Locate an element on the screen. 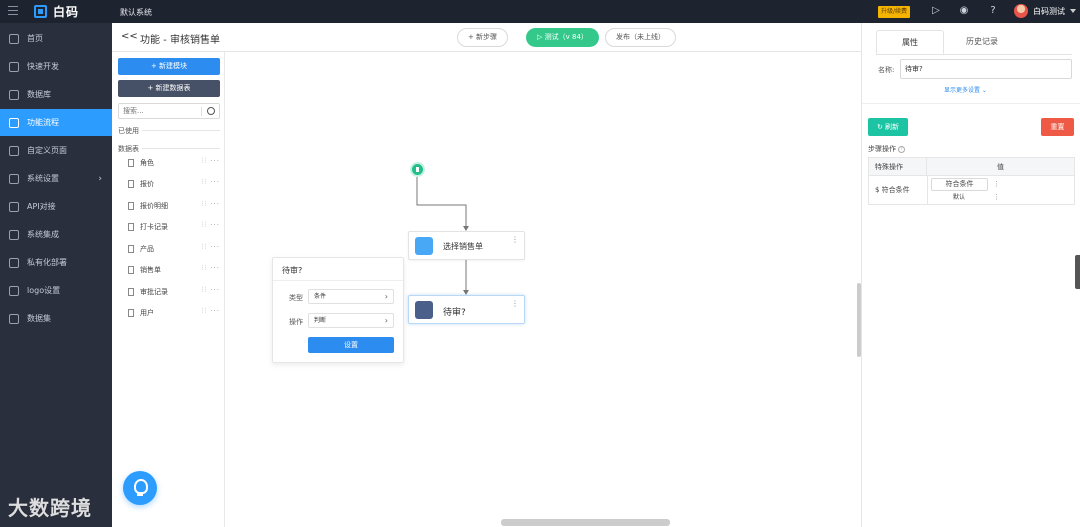 Image resolution: width=1080 pixels, height=527 pixels. help-icon: ? is located at coordinates (901, 149).